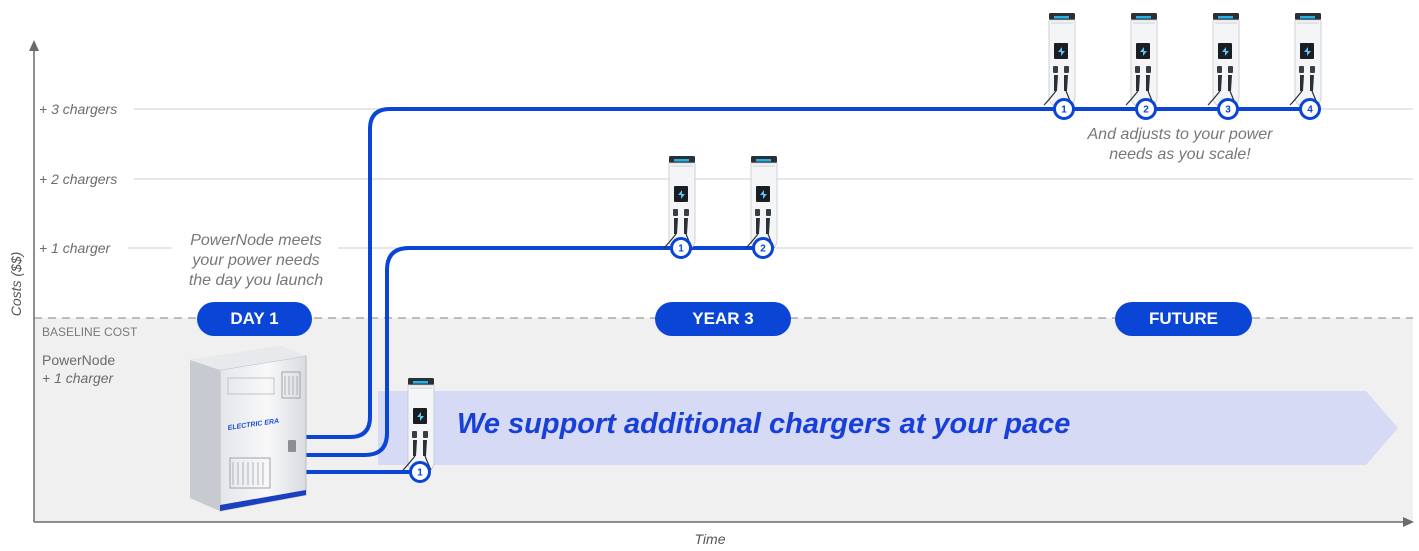 The image size is (1419, 551). Describe the element at coordinates (710, 539) in the screenshot. I see `x-axis-label: Time` at that location.